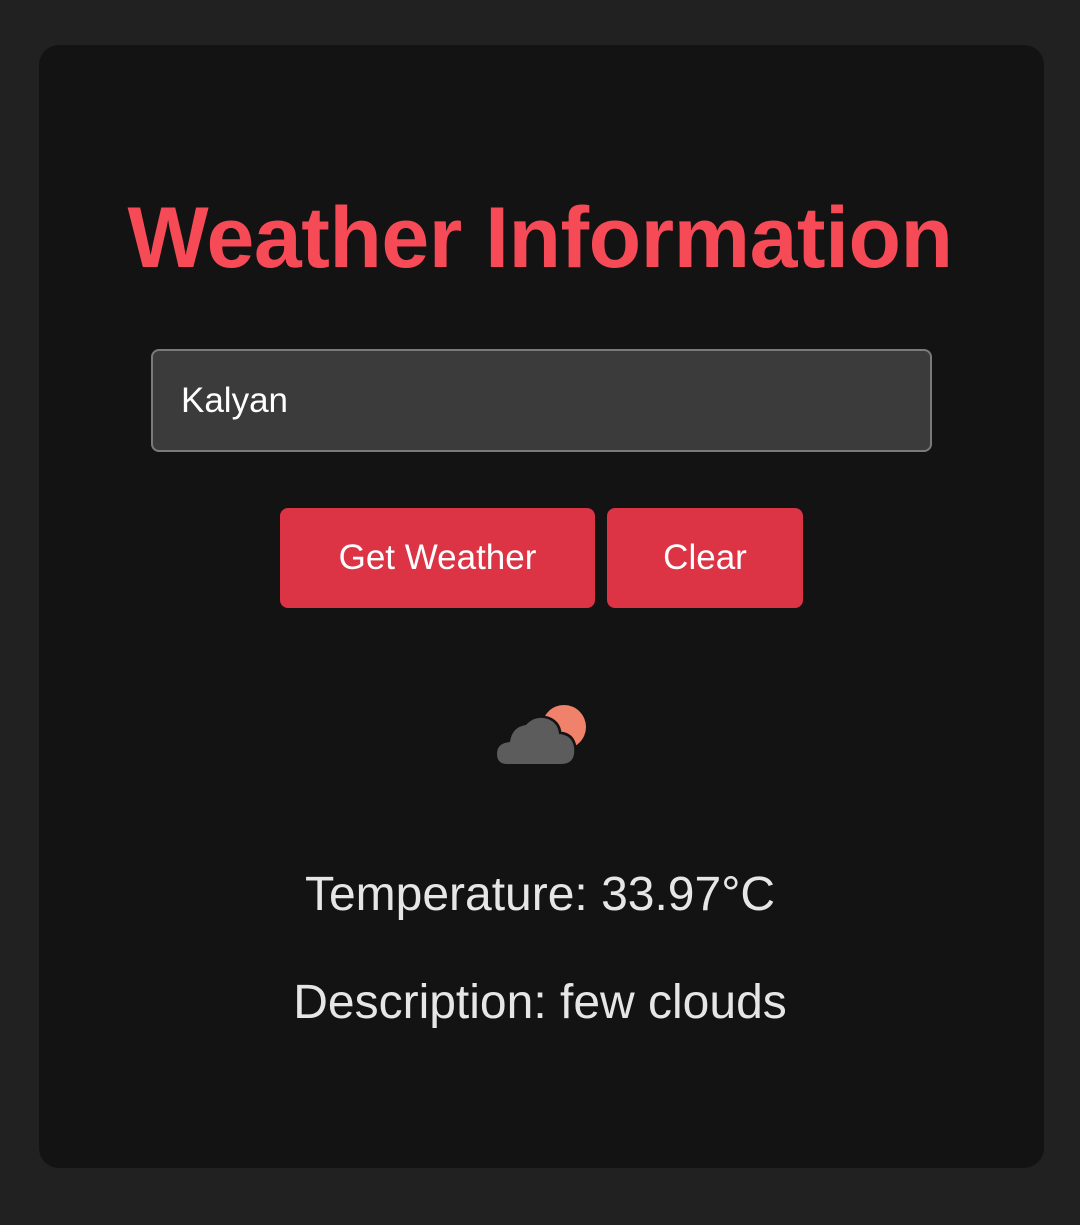 The height and width of the screenshot is (1225, 1080). Describe the element at coordinates (437, 558) in the screenshot. I see `get-weather-button: Get Weather` at that location.